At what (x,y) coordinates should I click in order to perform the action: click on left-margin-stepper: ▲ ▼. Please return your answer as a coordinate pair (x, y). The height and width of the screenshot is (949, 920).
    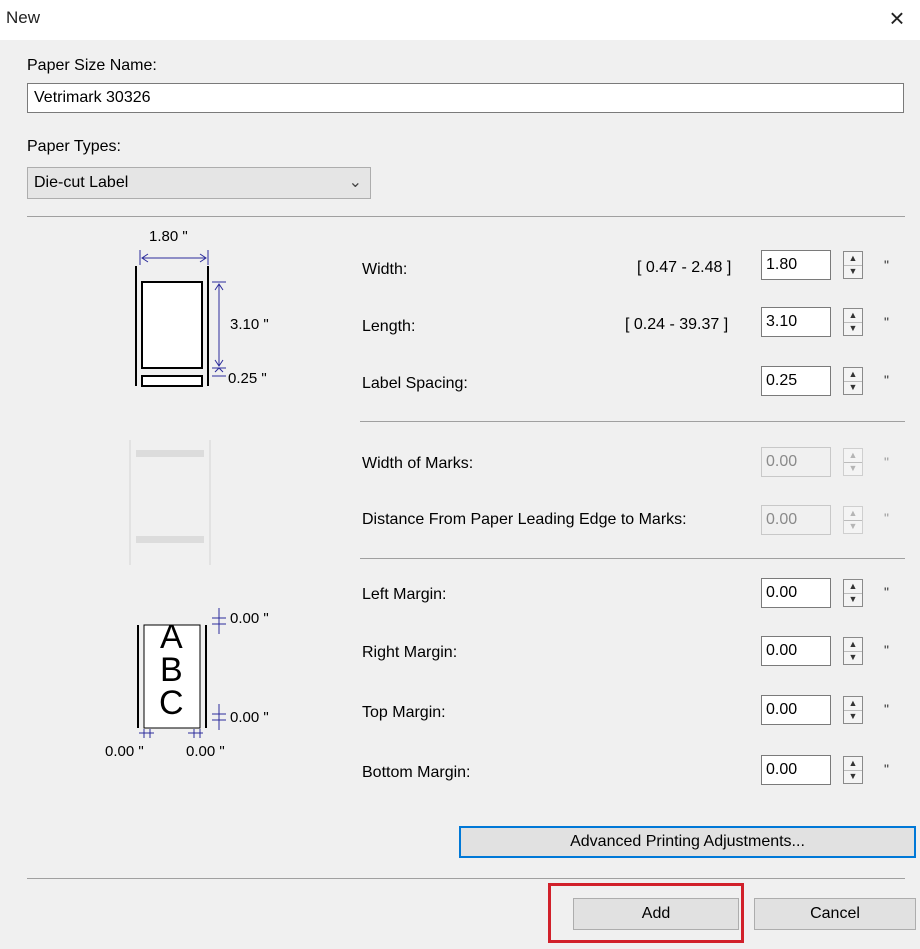
    Looking at the image, I should click on (853, 593).